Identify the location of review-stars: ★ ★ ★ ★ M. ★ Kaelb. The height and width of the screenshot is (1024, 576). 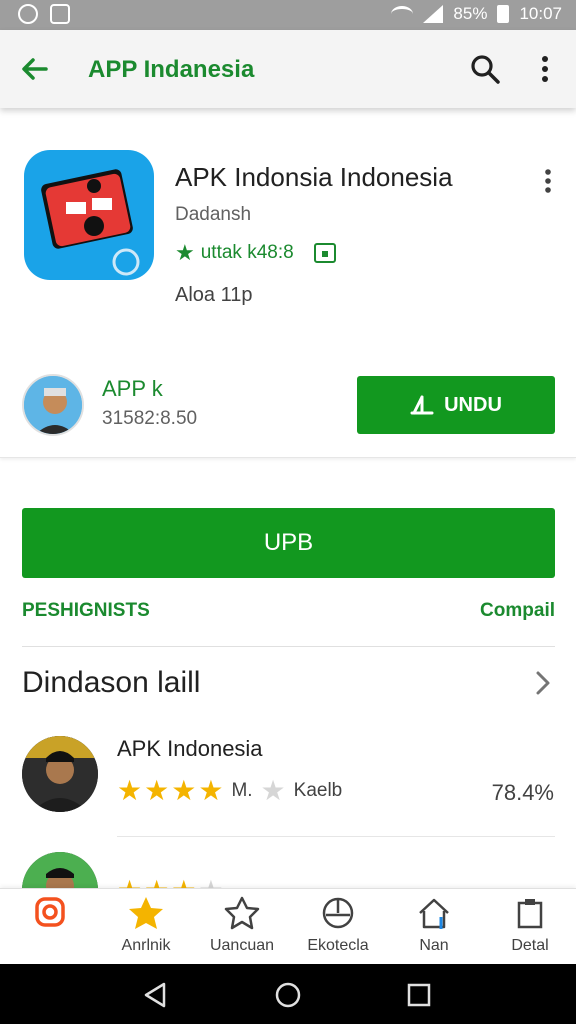
(232, 790).